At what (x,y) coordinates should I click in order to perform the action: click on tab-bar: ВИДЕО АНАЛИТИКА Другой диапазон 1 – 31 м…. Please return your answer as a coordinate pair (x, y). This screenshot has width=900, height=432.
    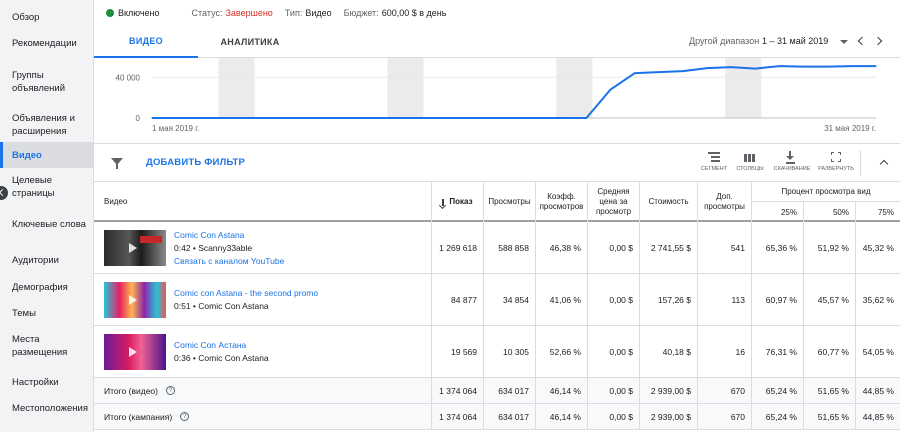
    Looking at the image, I should click on (497, 42).